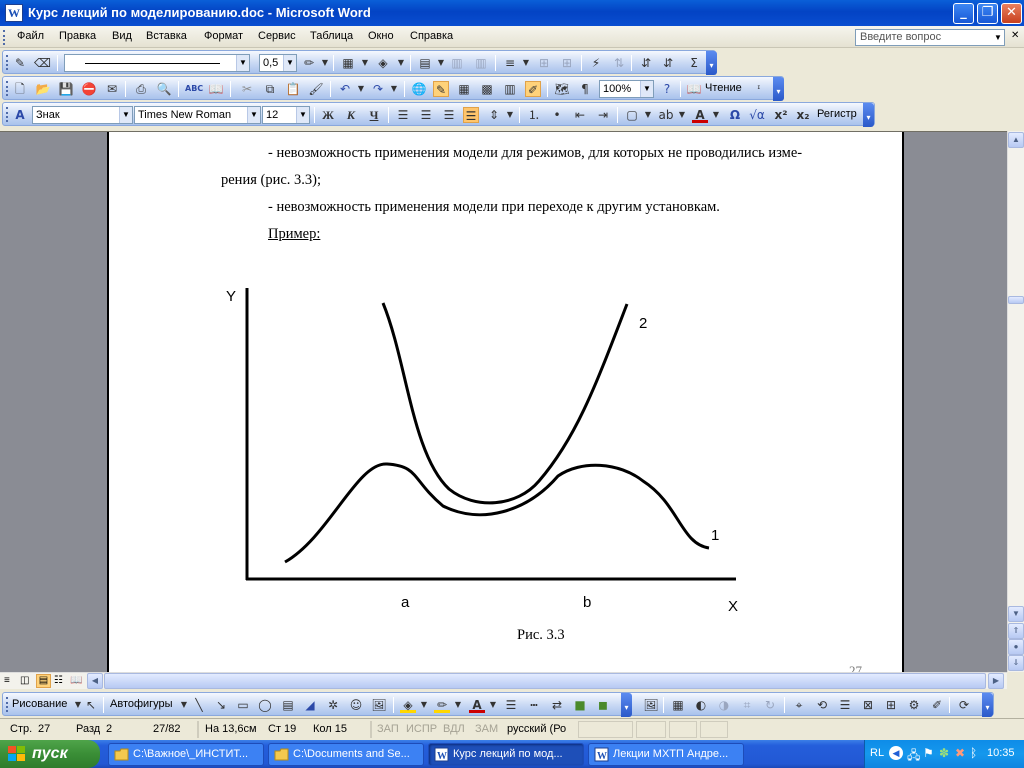 The image size is (1024, 768). I want to click on menu-window: Окно, so click(381, 36).